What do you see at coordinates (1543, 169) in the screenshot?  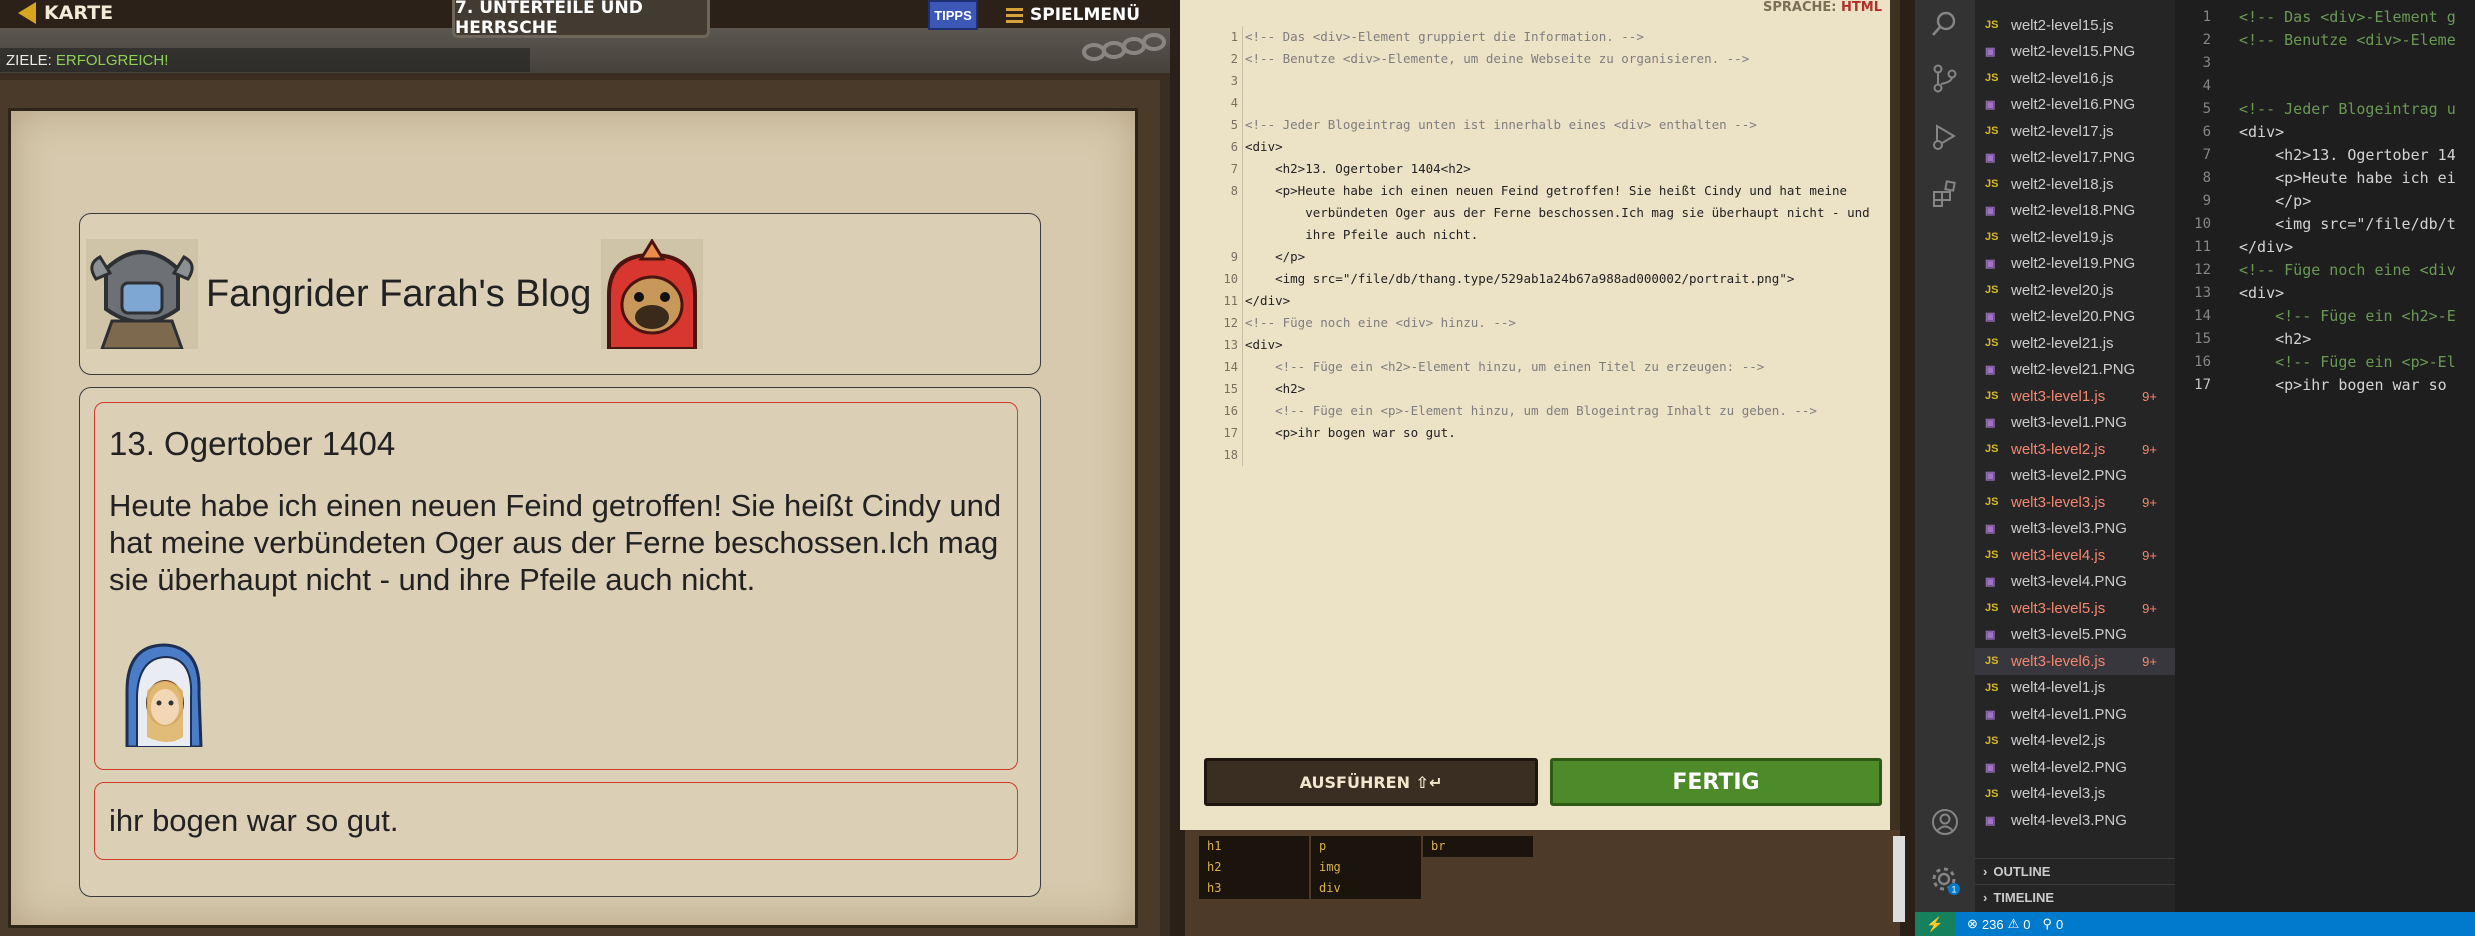 I see `code-line: 7 <h2>13. Ogertober 1404<h2>` at bounding box center [1543, 169].